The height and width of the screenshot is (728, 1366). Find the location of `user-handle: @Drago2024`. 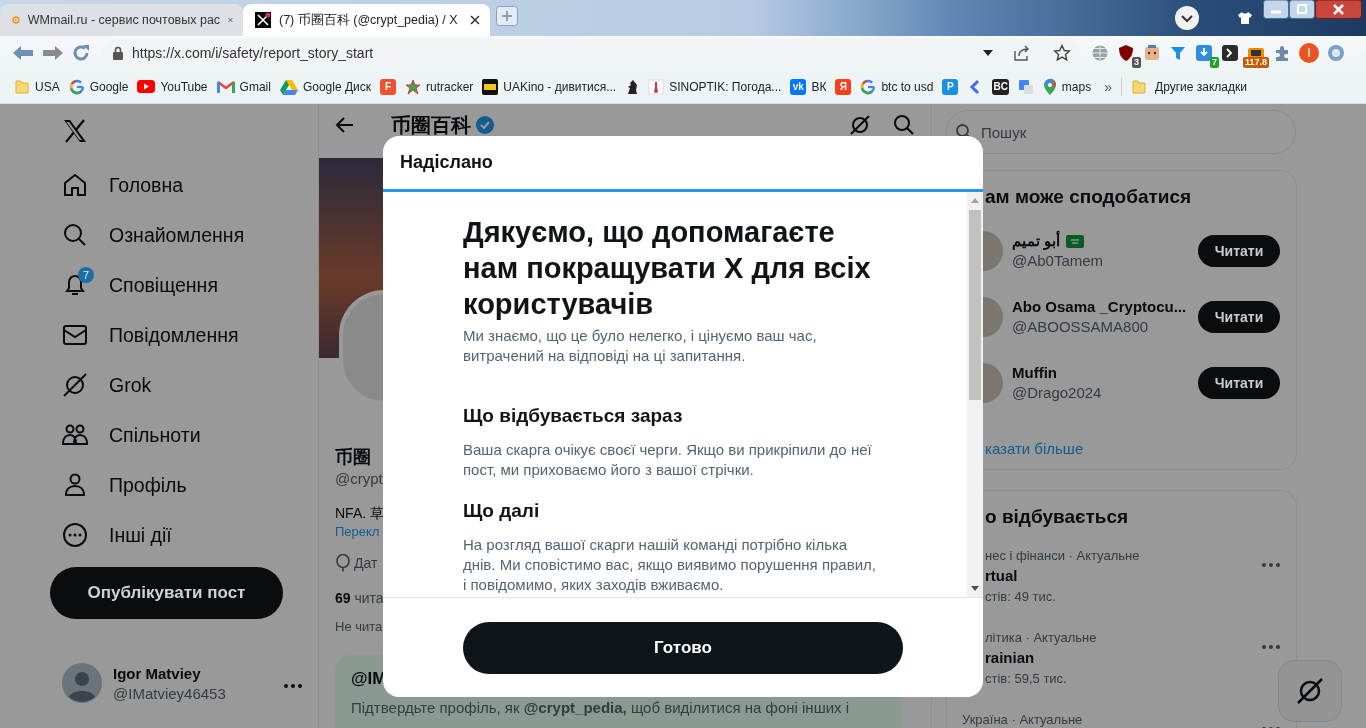

user-handle: @Drago2024 is located at coordinates (1057, 393).